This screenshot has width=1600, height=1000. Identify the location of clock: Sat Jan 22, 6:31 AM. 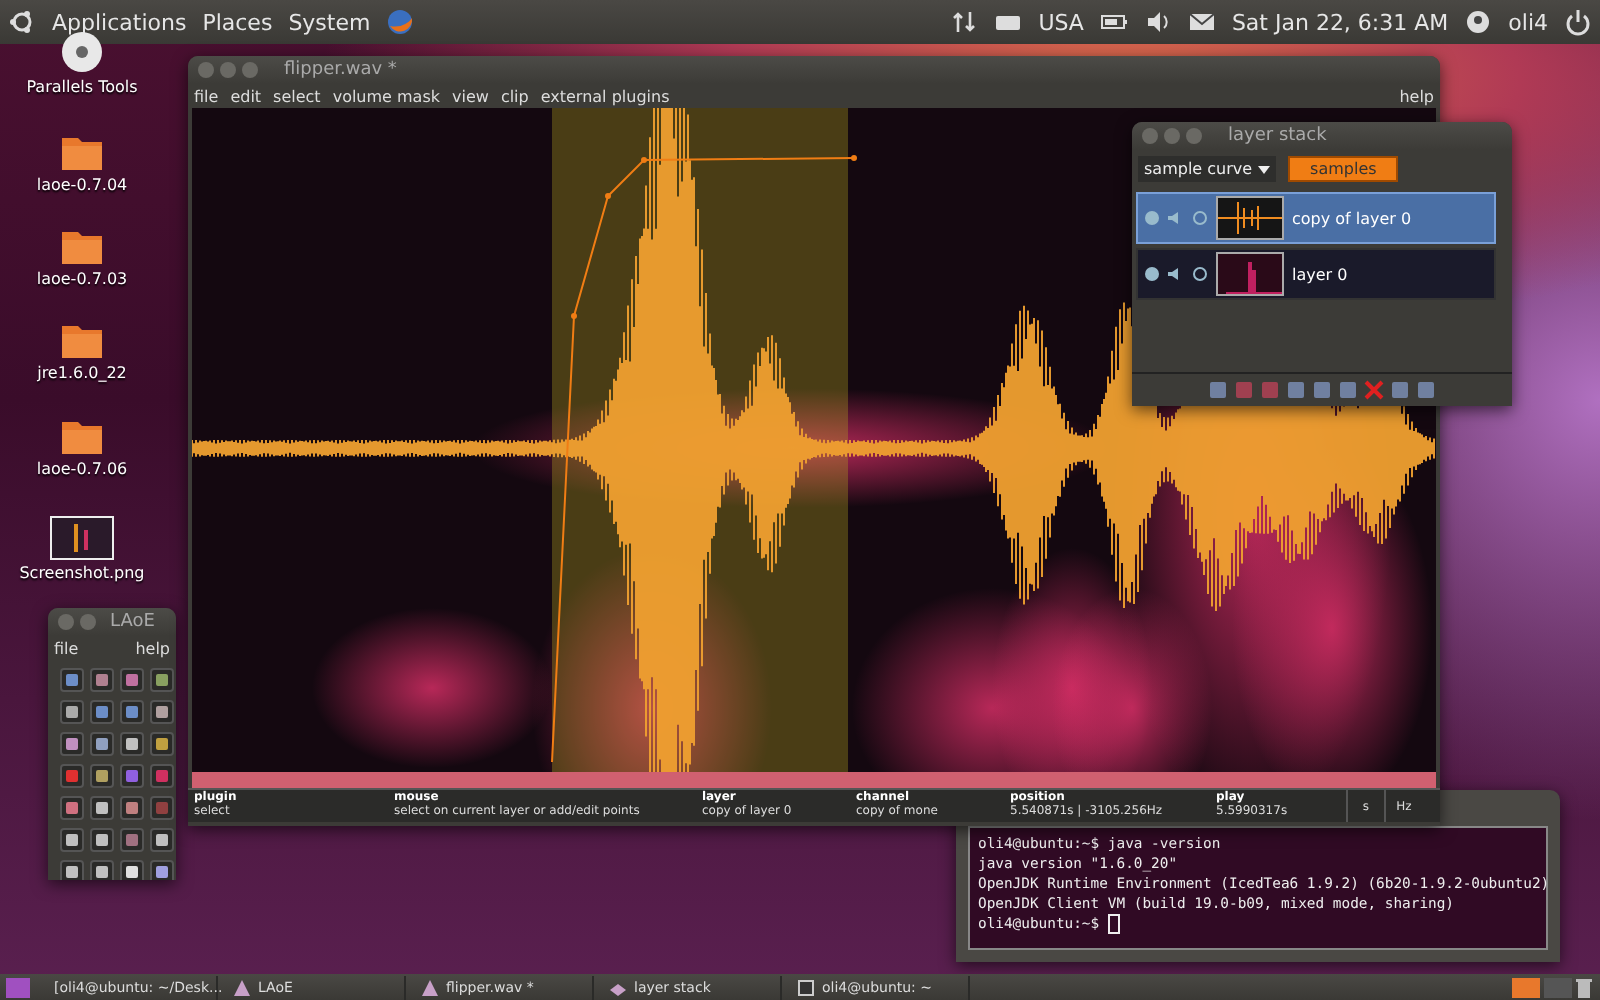
(1340, 22).